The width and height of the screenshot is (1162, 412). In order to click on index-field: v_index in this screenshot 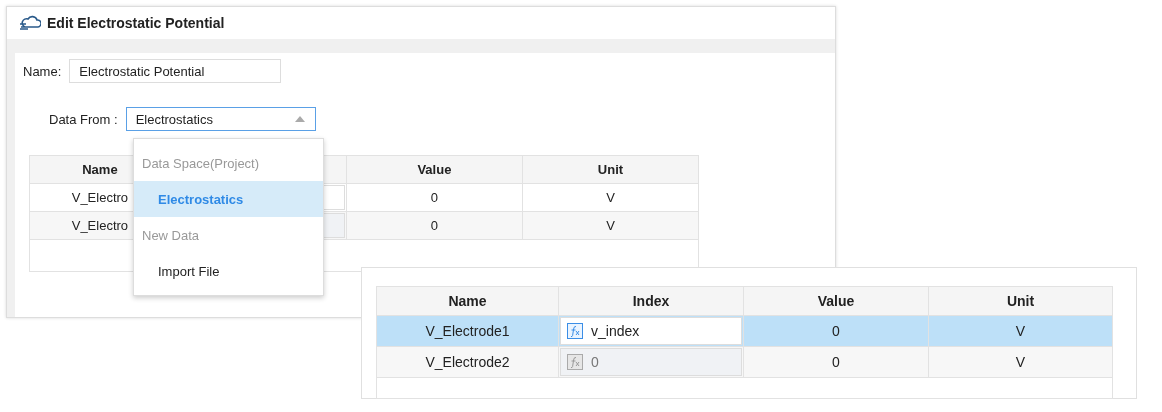, I will do `click(651, 331)`.